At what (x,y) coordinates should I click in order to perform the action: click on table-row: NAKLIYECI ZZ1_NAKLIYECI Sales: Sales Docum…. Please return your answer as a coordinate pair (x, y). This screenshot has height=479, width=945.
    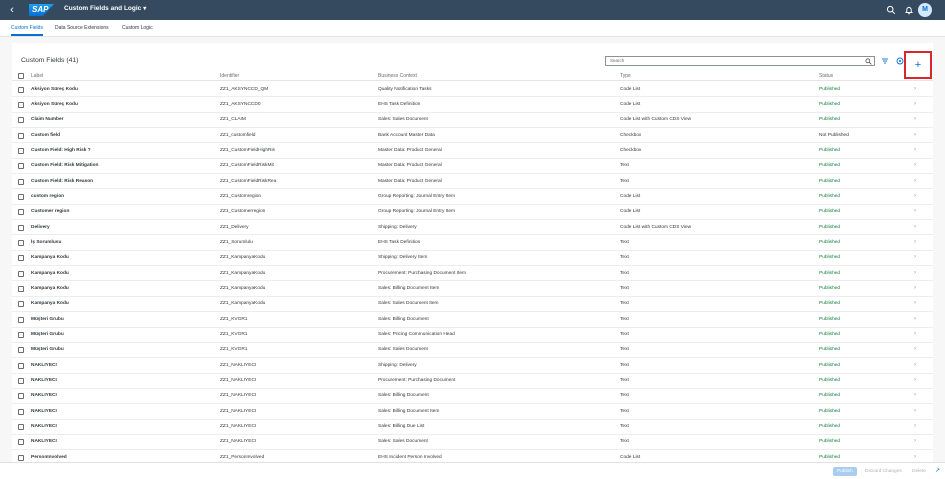
    Looking at the image, I should click on (472, 443).